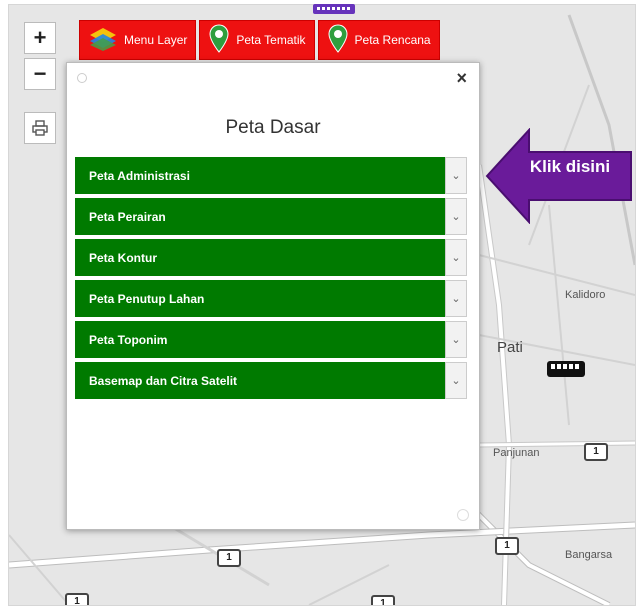 This screenshot has width=642, height=607. I want to click on layer-row-peta-administrasi: Peta Administrasi ⌄, so click(271, 175).